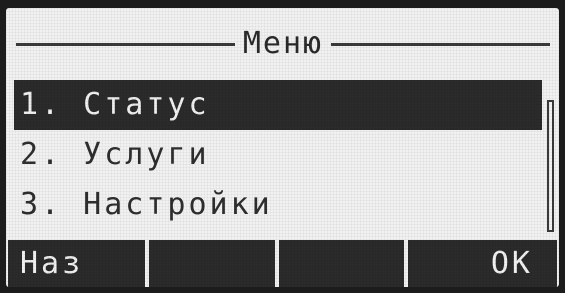 This screenshot has width=565, height=293. I want to click on title-bar: Меню, so click(283, 44).